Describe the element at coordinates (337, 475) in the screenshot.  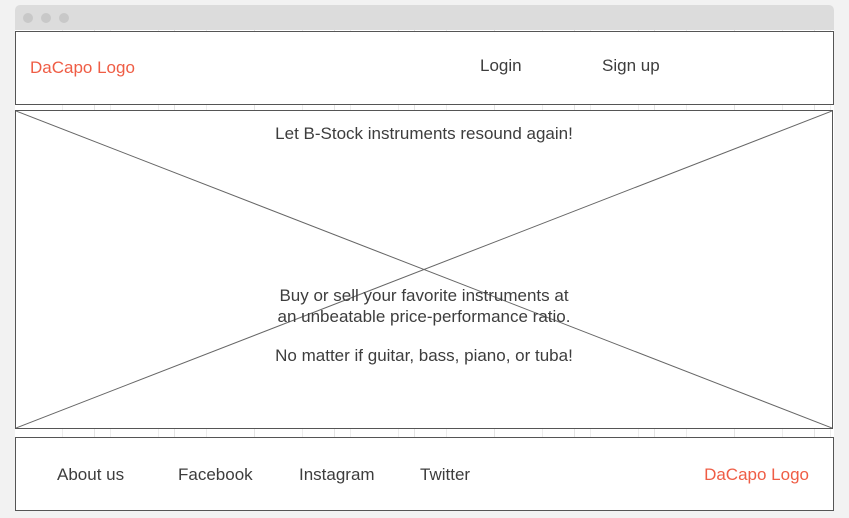
I see `footer-instagram-link: Instagram` at that location.